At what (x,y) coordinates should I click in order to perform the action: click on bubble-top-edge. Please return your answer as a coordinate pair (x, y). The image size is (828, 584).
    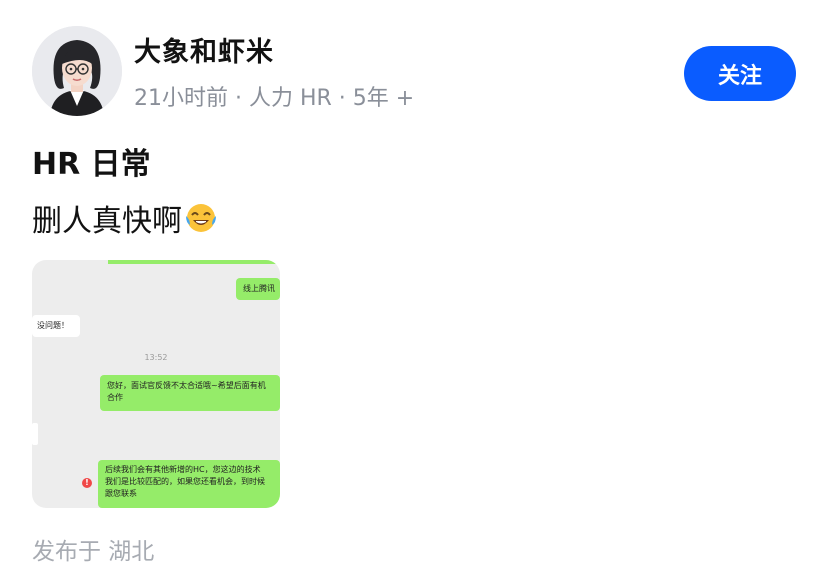
    Looking at the image, I should click on (194, 262).